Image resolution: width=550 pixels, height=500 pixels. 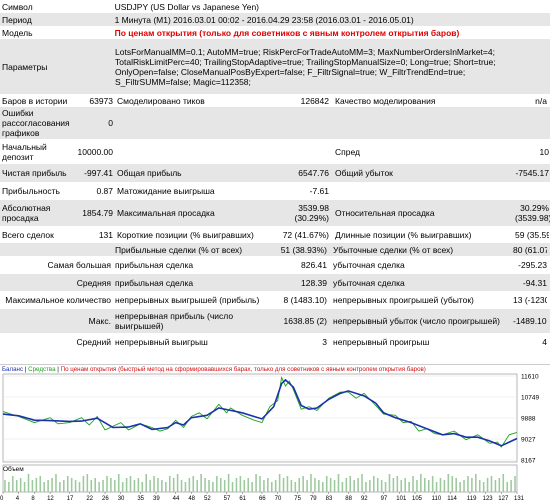 What do you see at coordinates (312, 213) in the screenshot?
I see `max-drawdown-value: 3539.98 (30.29%)` at bounding box center [312, 213].